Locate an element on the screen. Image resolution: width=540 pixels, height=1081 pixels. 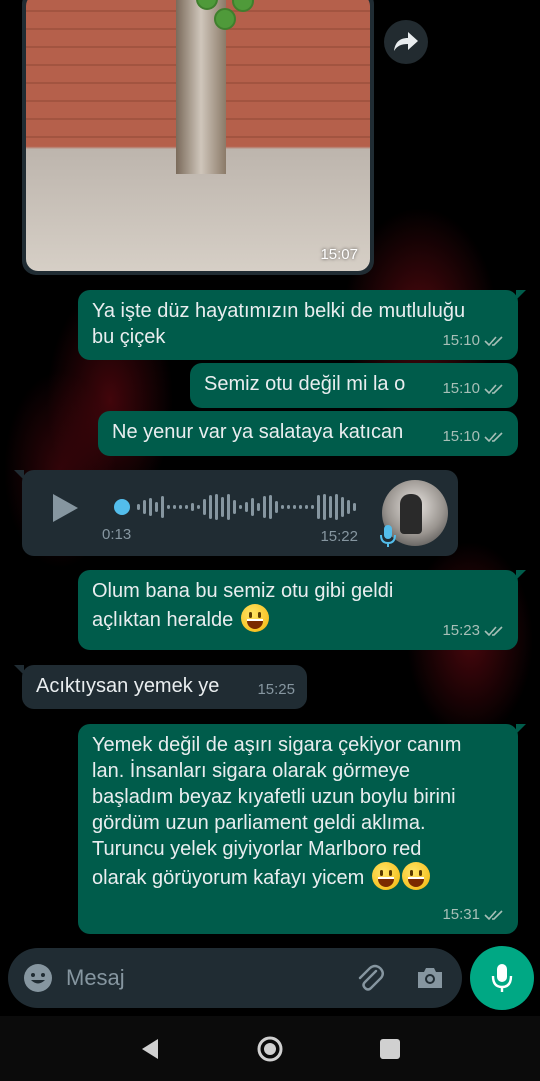
home-nav-button is located at coordinates (270, 1049).